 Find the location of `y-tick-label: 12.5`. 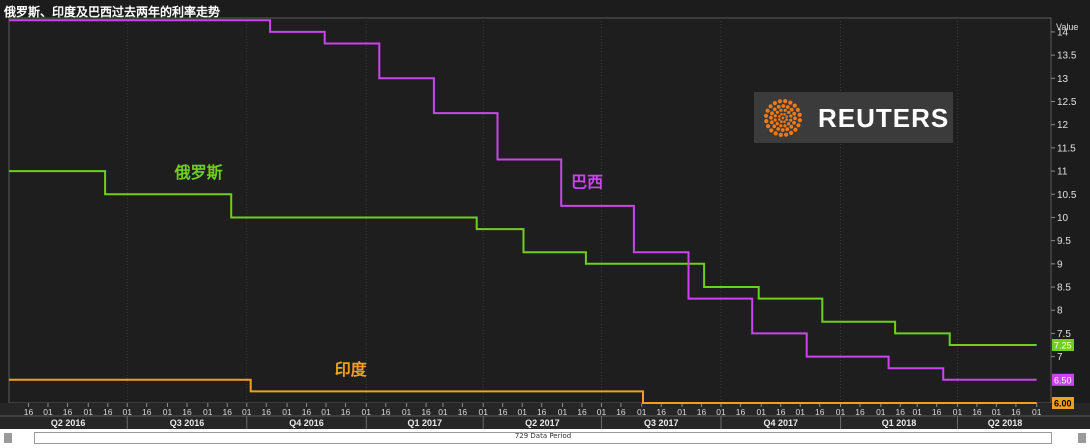

y-tick-label: 12.5 is located at coordinates (1067, 102).